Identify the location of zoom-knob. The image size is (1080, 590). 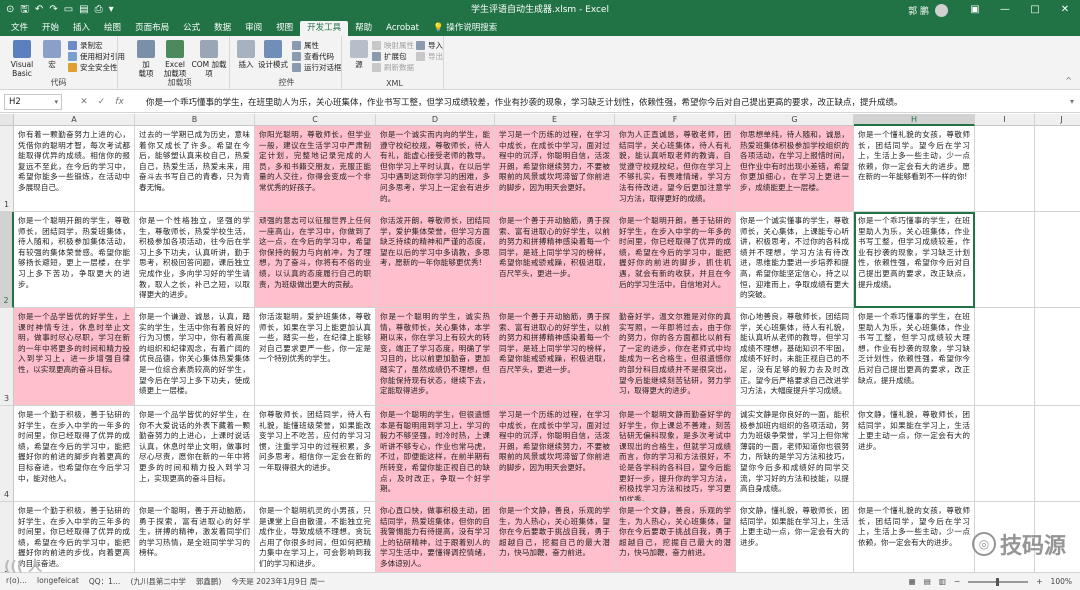
(998, 581).